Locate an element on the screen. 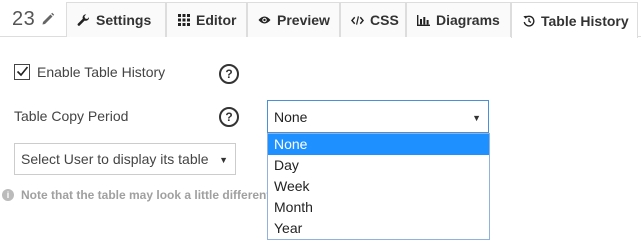 This screenshot has width=641, height=246. enable-history-row: Enable Table History is located at coordinates (89, 72).